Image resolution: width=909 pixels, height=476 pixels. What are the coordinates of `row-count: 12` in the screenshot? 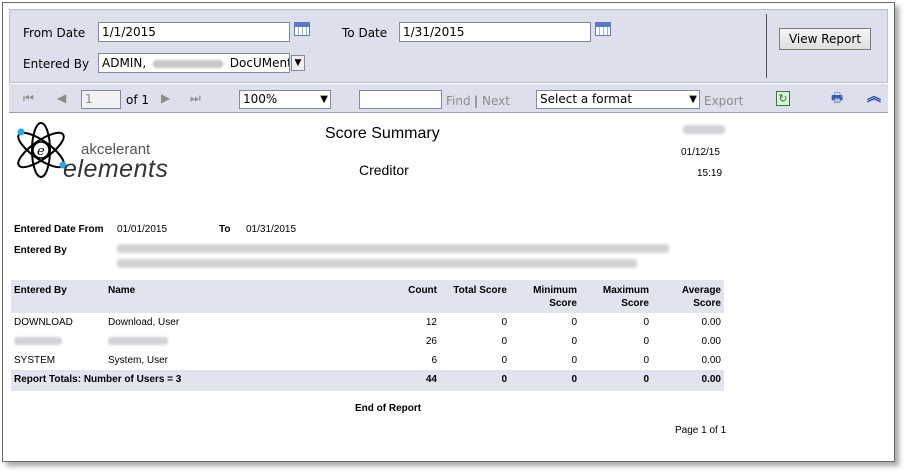 It's located at (431, 322).